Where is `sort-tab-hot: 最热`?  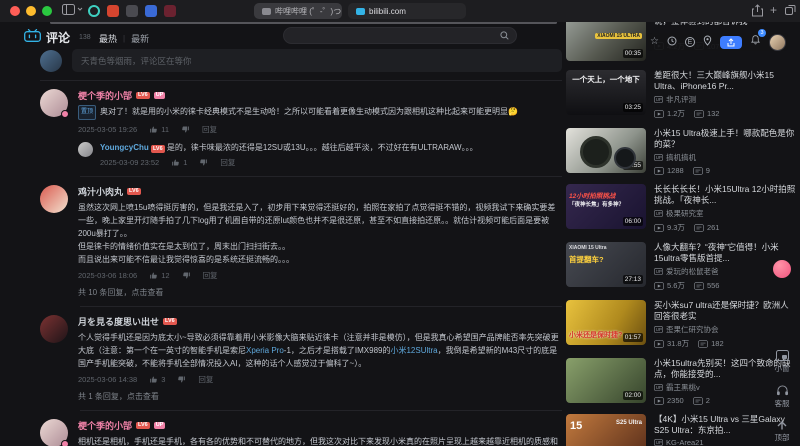 sort-tab-hot: 最热 is located at coordinates (108, 38).